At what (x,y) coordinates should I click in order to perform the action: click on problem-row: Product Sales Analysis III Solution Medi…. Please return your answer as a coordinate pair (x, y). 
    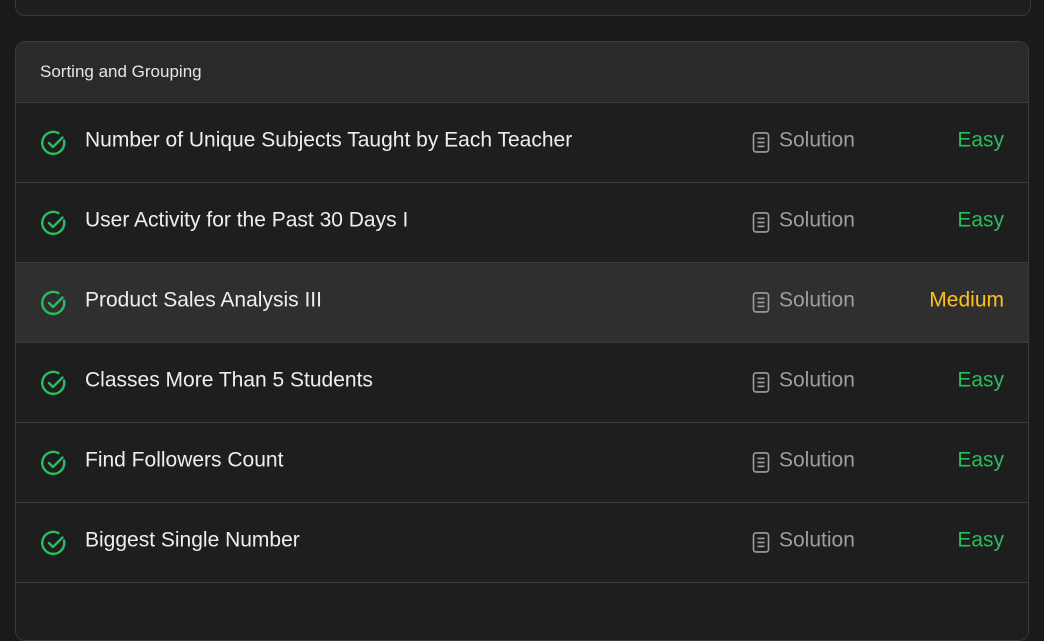
    Looking at the image, I should click on (522, 302).